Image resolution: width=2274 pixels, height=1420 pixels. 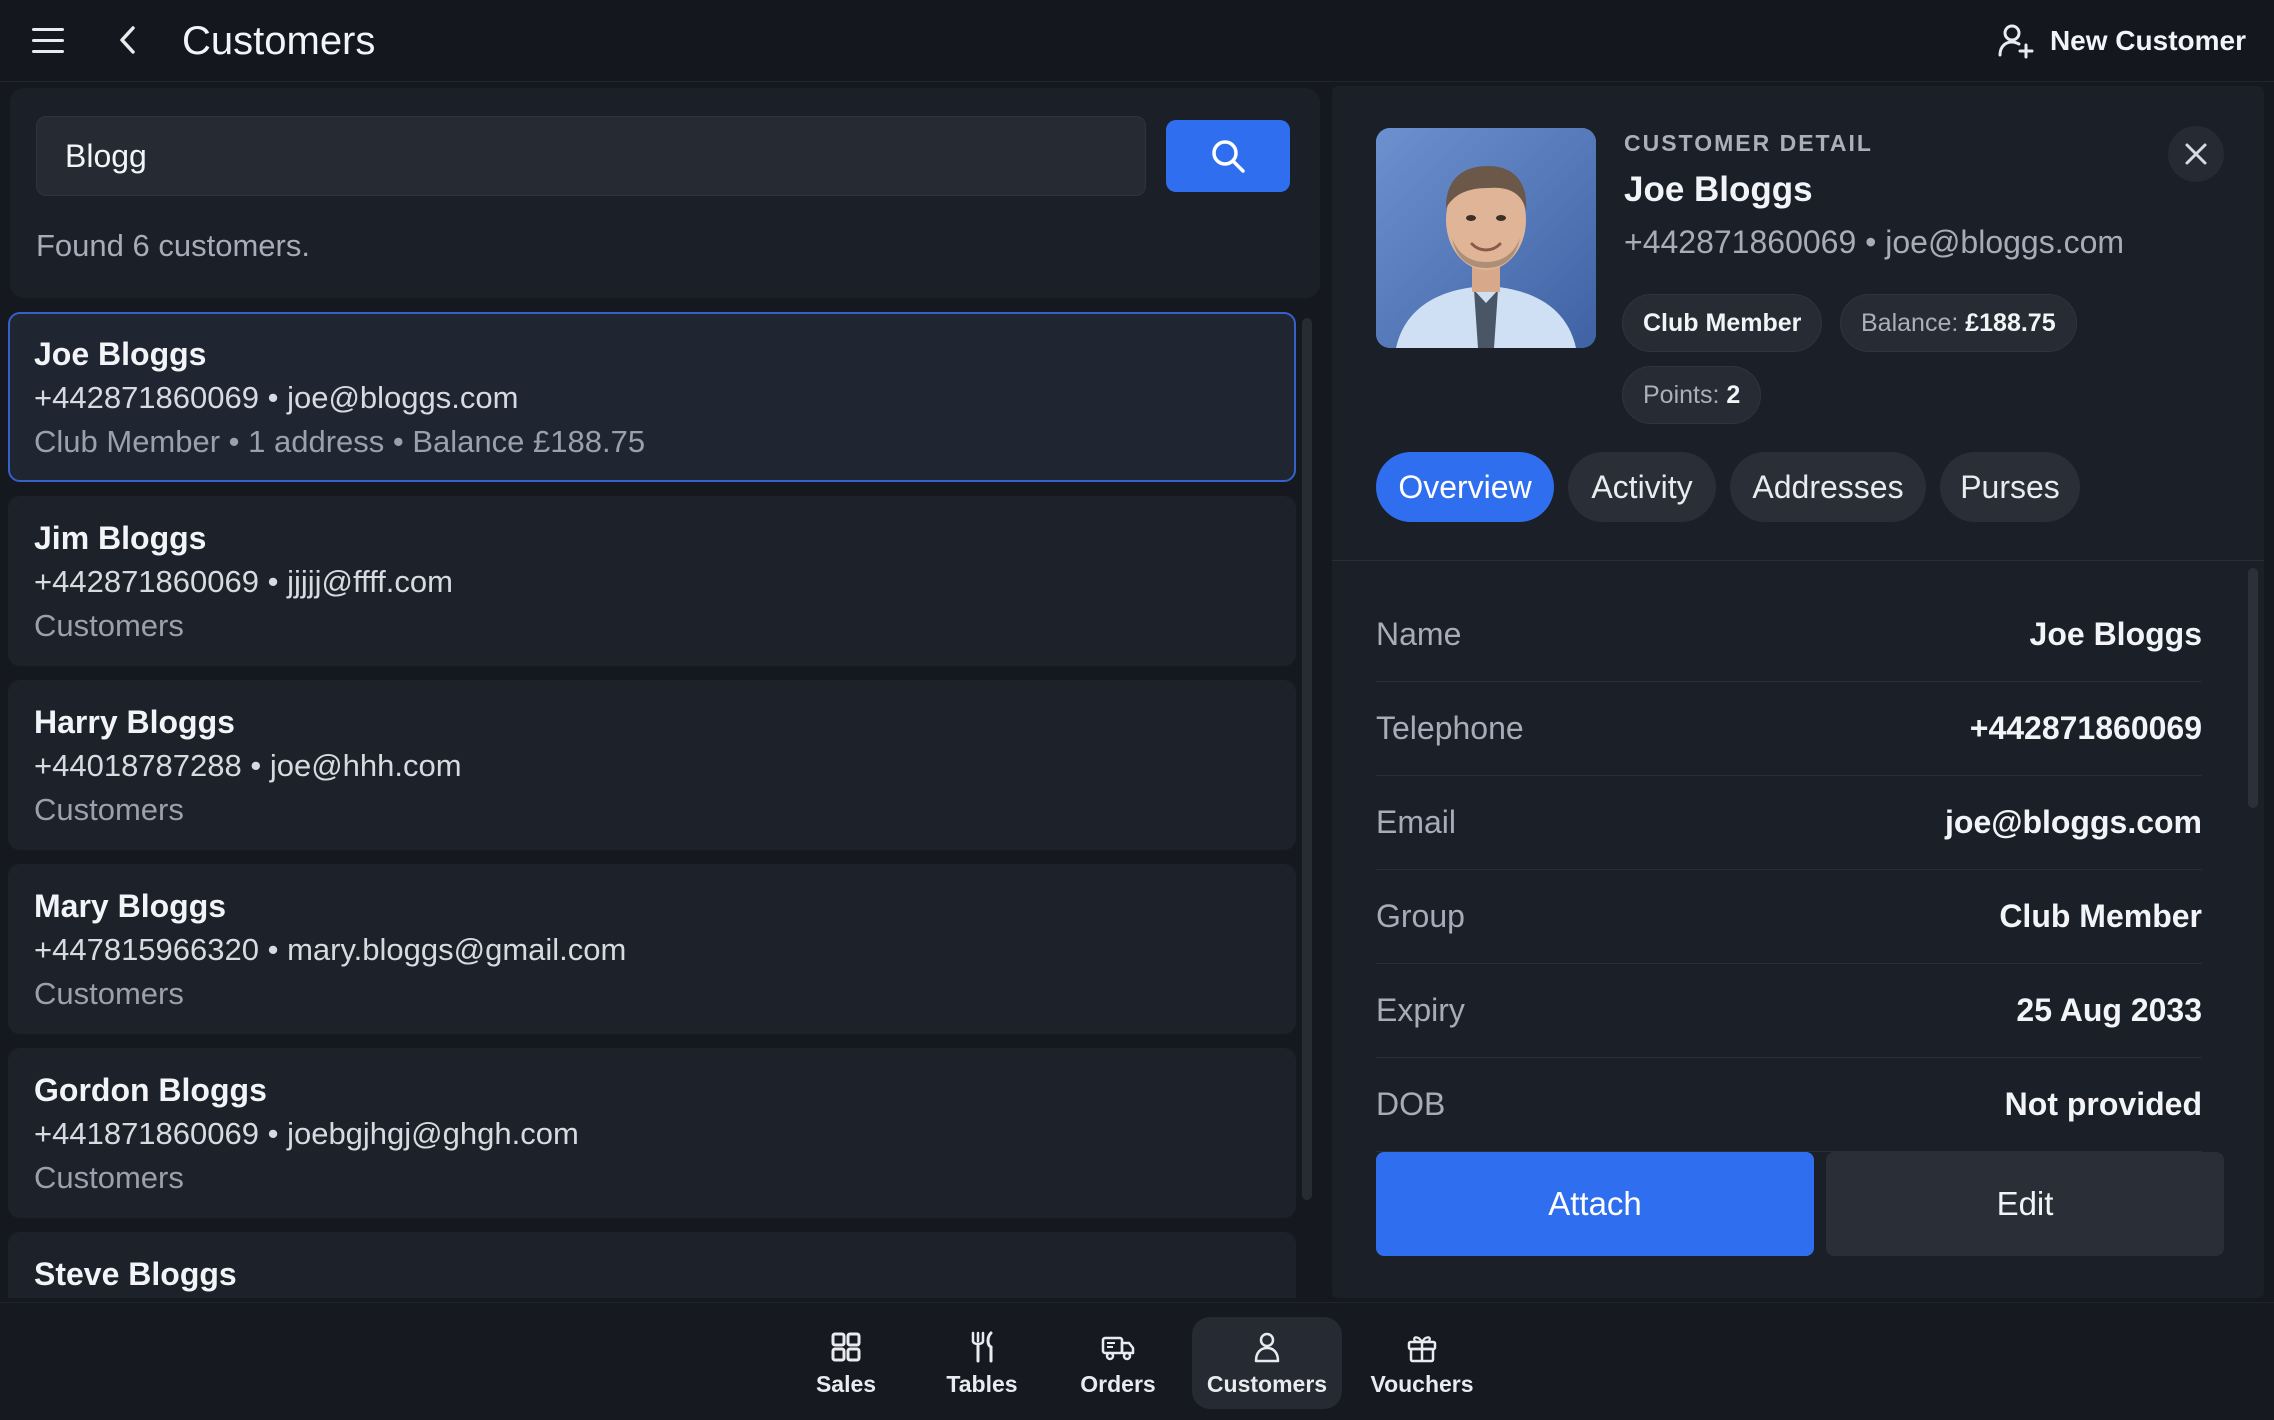 I want to click on field-row-telephone: Telephone +442871860069, so click(x=1789, y=729).